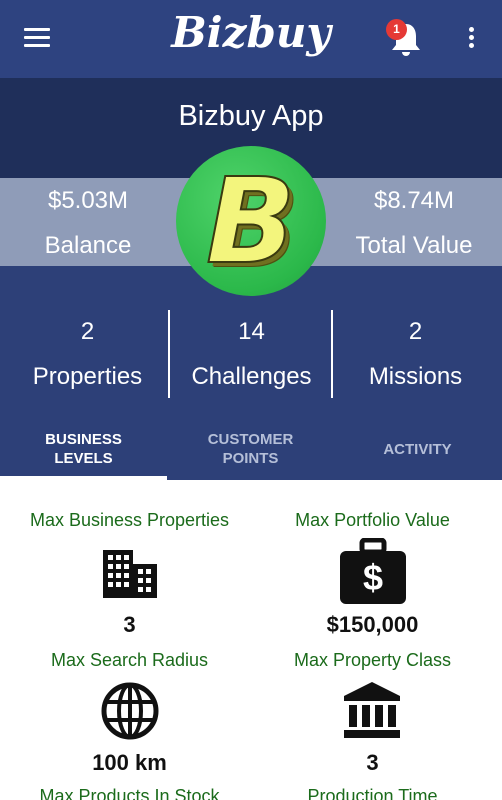 This screenshot has height=800, width=502. I want to click on tab-label: ACTIVITY, so click(417, 449).